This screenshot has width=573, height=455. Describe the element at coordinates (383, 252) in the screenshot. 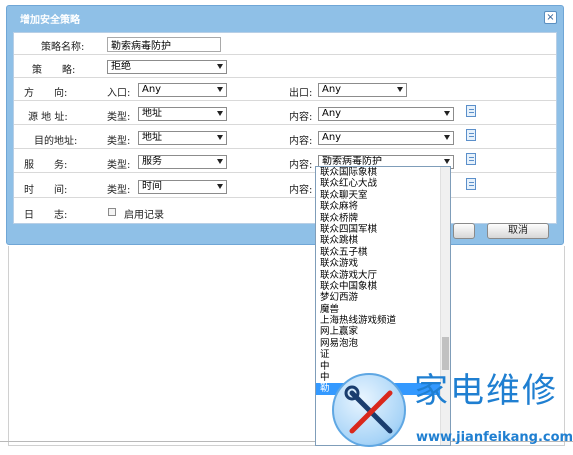

I see `dropdown-option: 联众五子棋` at that location.